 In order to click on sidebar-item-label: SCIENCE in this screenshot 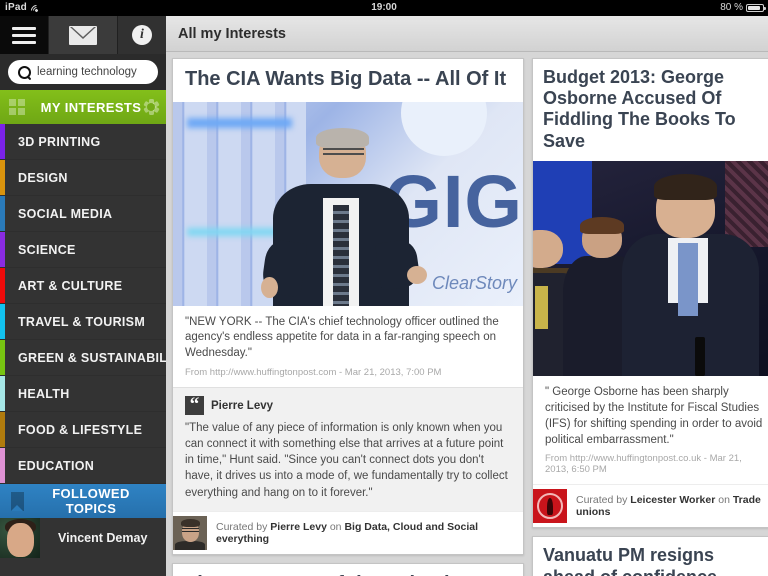, I will do `click(47, 249)`.